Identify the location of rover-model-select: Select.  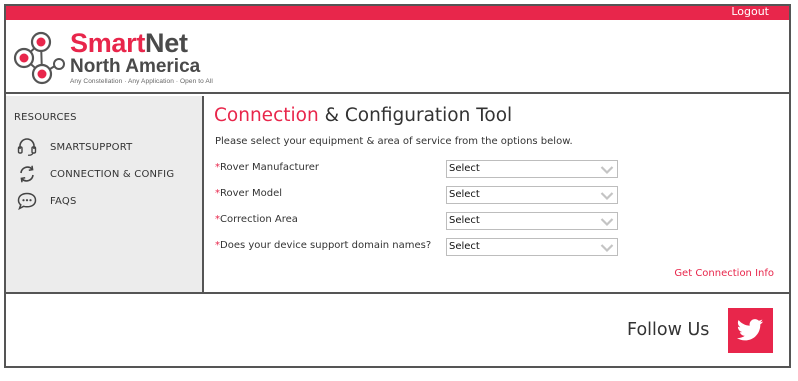
(532, 195).